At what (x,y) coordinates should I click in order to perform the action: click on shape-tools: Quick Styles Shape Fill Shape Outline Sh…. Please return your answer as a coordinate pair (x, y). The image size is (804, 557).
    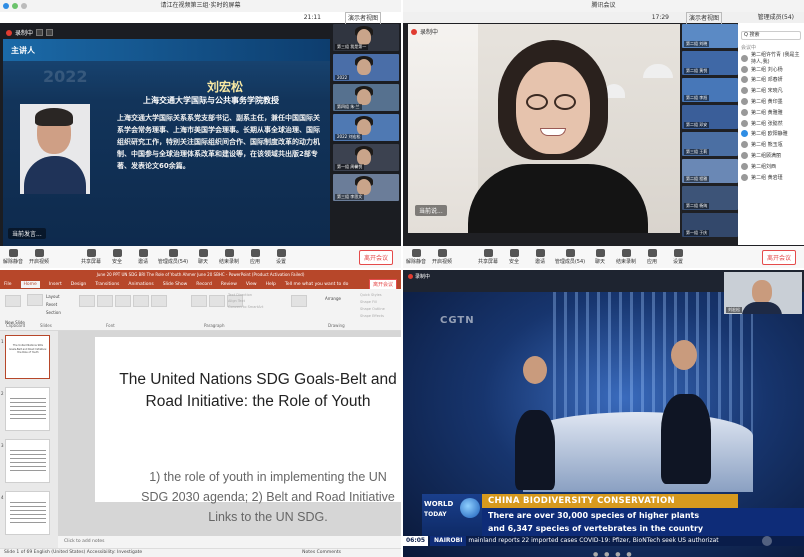
    Looking at the image, I should click on (372, 306).